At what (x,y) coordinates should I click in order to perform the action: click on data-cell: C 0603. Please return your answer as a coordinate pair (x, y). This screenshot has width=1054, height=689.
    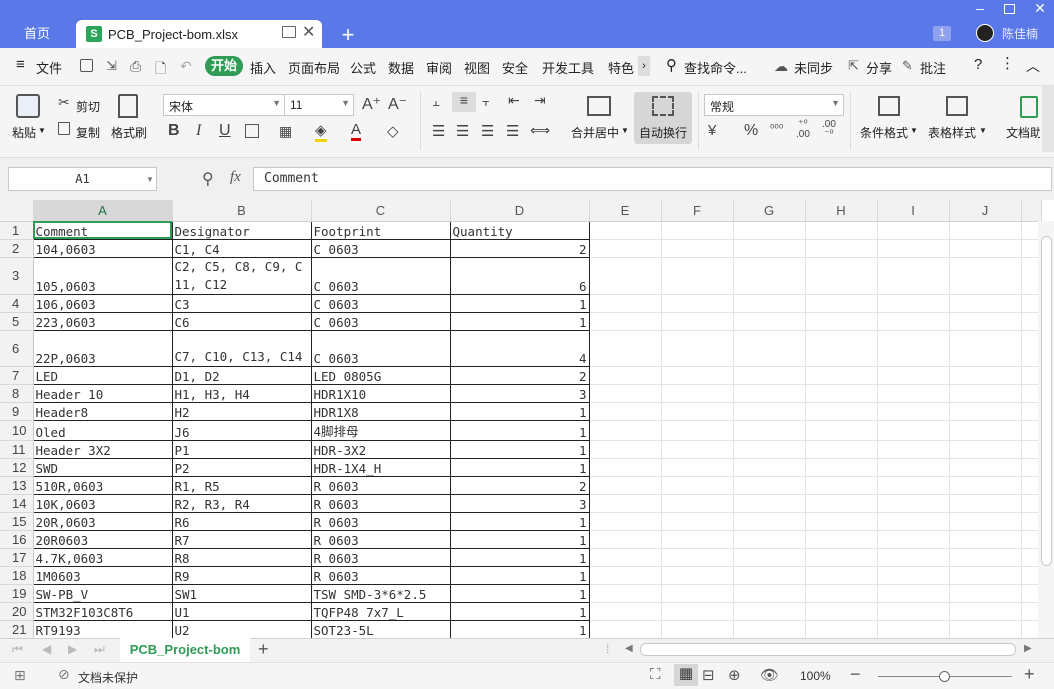
    Looking at the image, I should click on (380, 348).